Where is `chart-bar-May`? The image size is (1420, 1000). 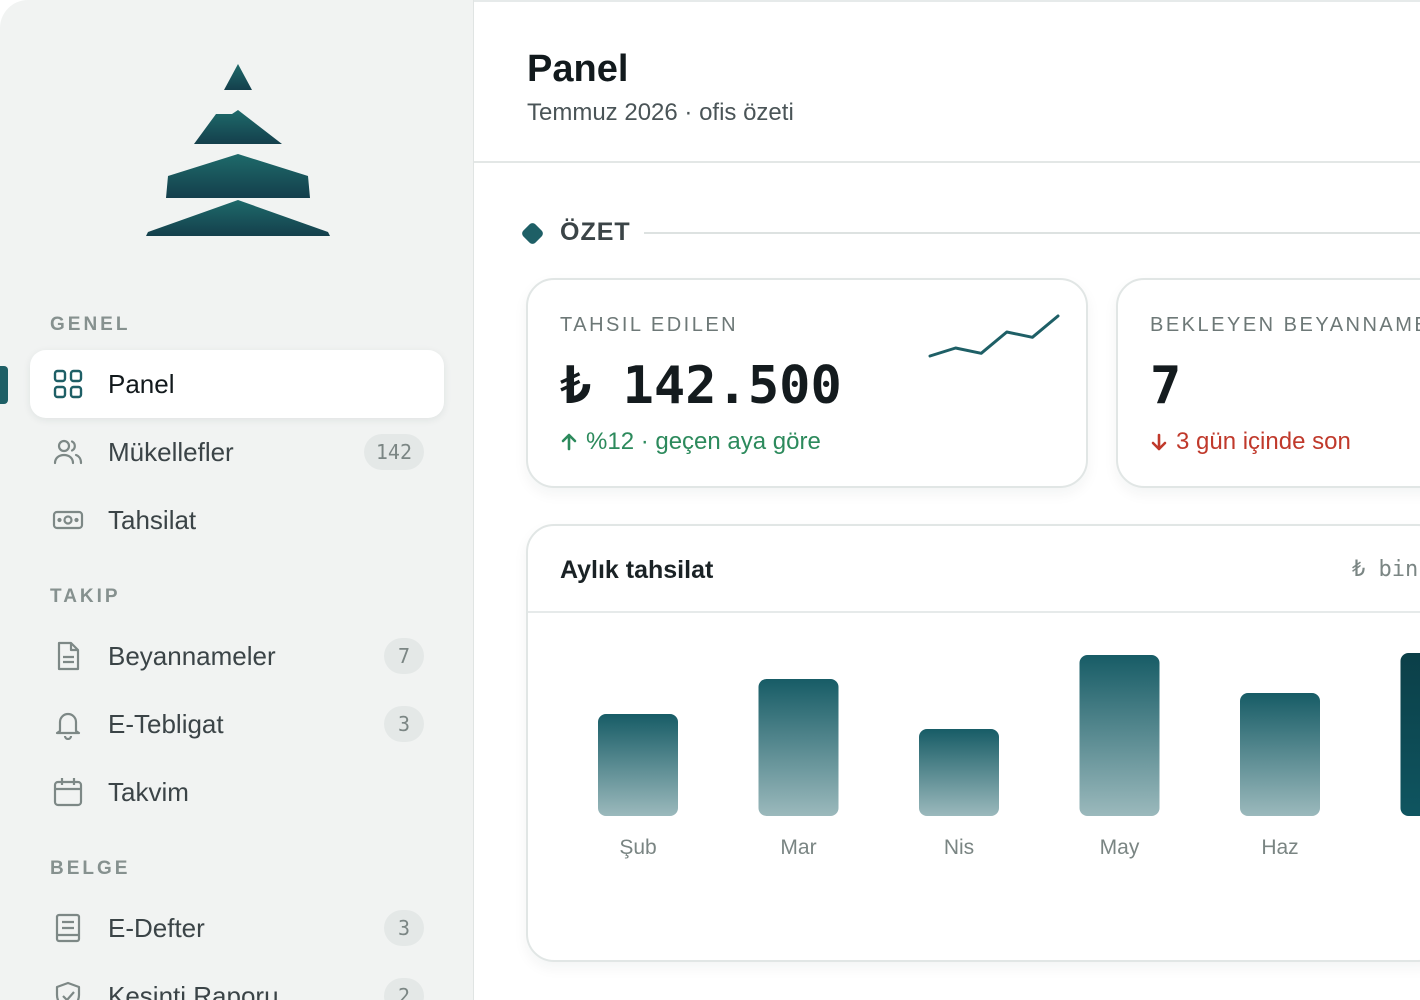 chart-bar-May is located at coordinates (1119, 735).